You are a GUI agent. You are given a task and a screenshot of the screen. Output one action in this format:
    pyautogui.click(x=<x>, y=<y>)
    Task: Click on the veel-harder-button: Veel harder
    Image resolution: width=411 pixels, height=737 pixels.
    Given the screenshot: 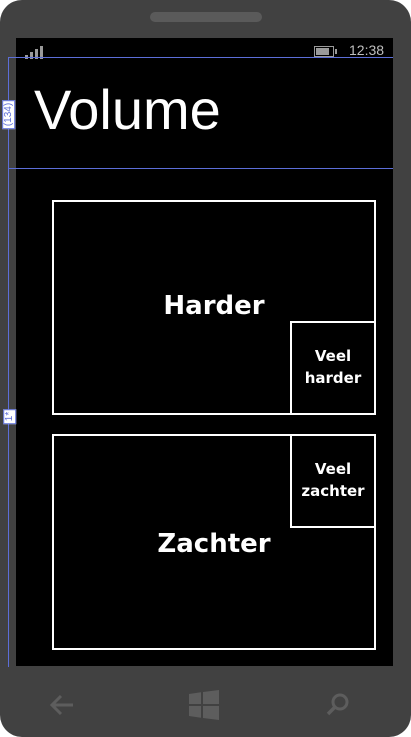 What is the action you would take?
    pyautogui.click(x=333, y=368)
    